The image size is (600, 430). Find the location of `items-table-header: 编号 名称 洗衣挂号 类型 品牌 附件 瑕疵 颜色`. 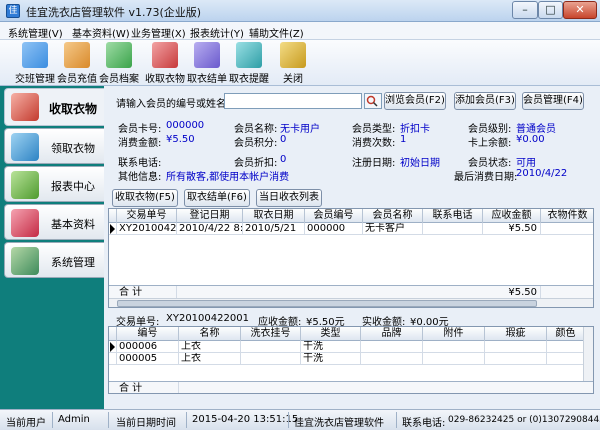

items-table-header: 编号 名称 洗衣挂号 类型 品牌 附件 瑕疵 颜色 is located at coordinates (347, 334).